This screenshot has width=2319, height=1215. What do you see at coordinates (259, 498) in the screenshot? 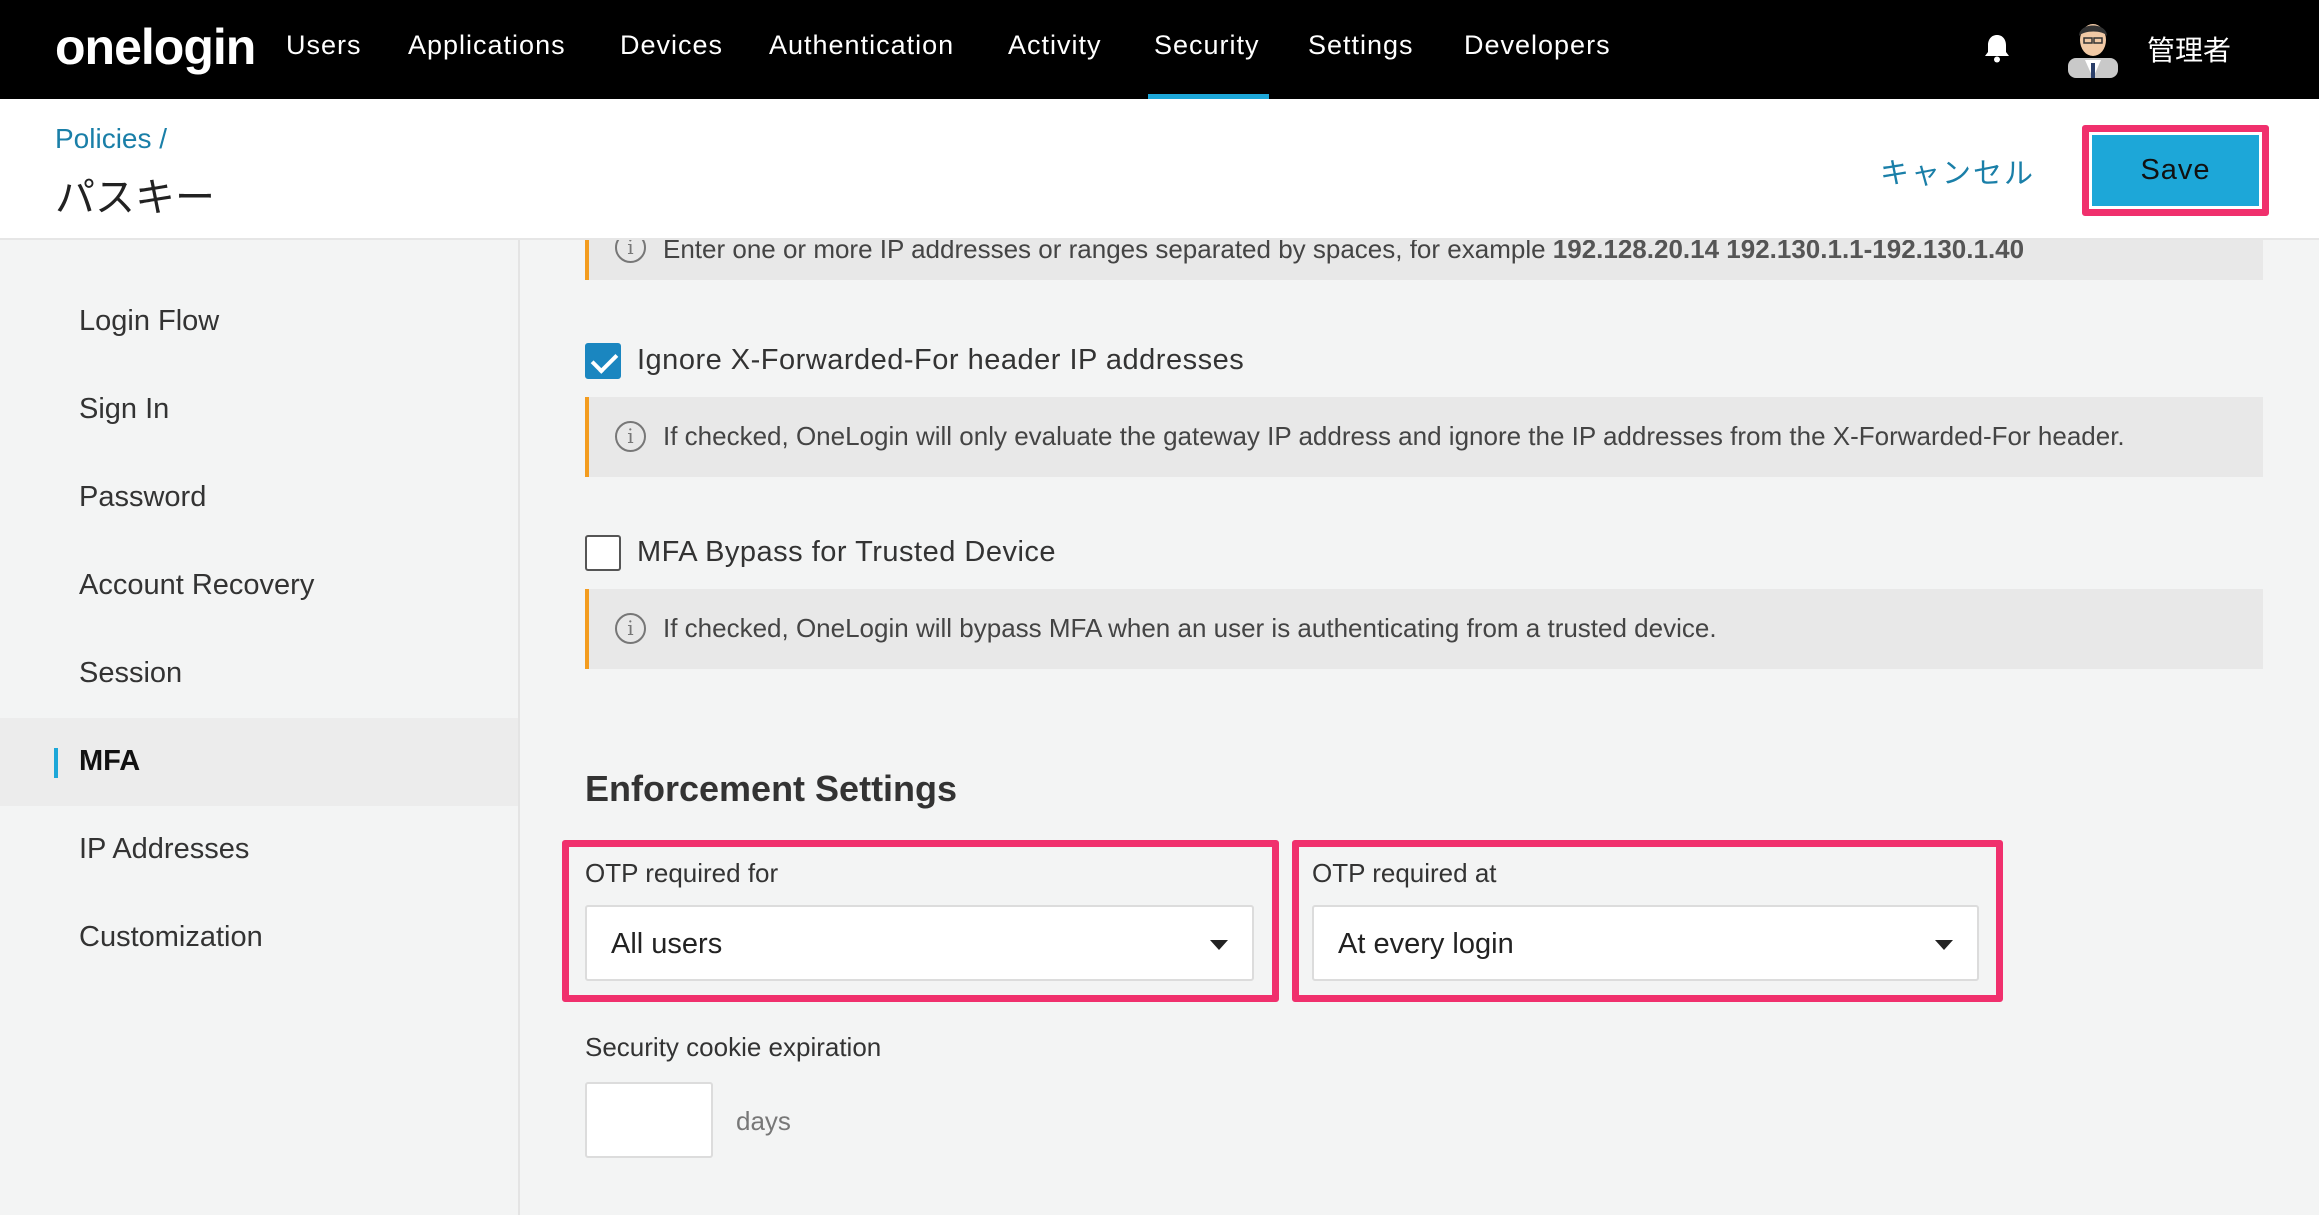
I see `sidebar-item-password: Password` at bounding box center [259, 498].